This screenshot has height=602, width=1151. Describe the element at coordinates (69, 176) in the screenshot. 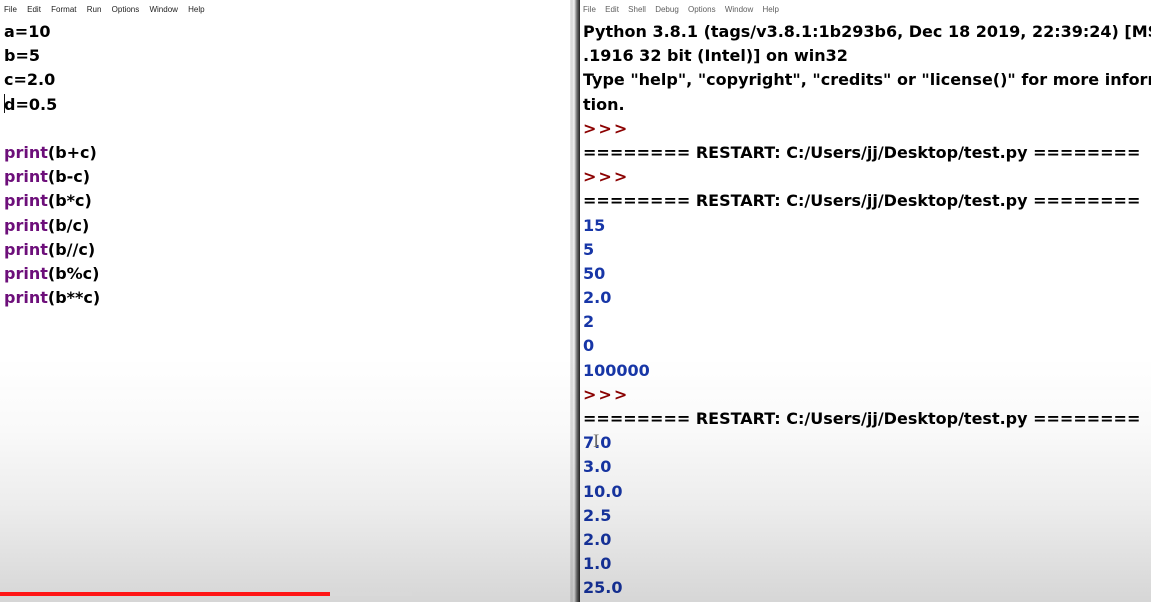

I see `print-arguments: (b-c)` at that location.